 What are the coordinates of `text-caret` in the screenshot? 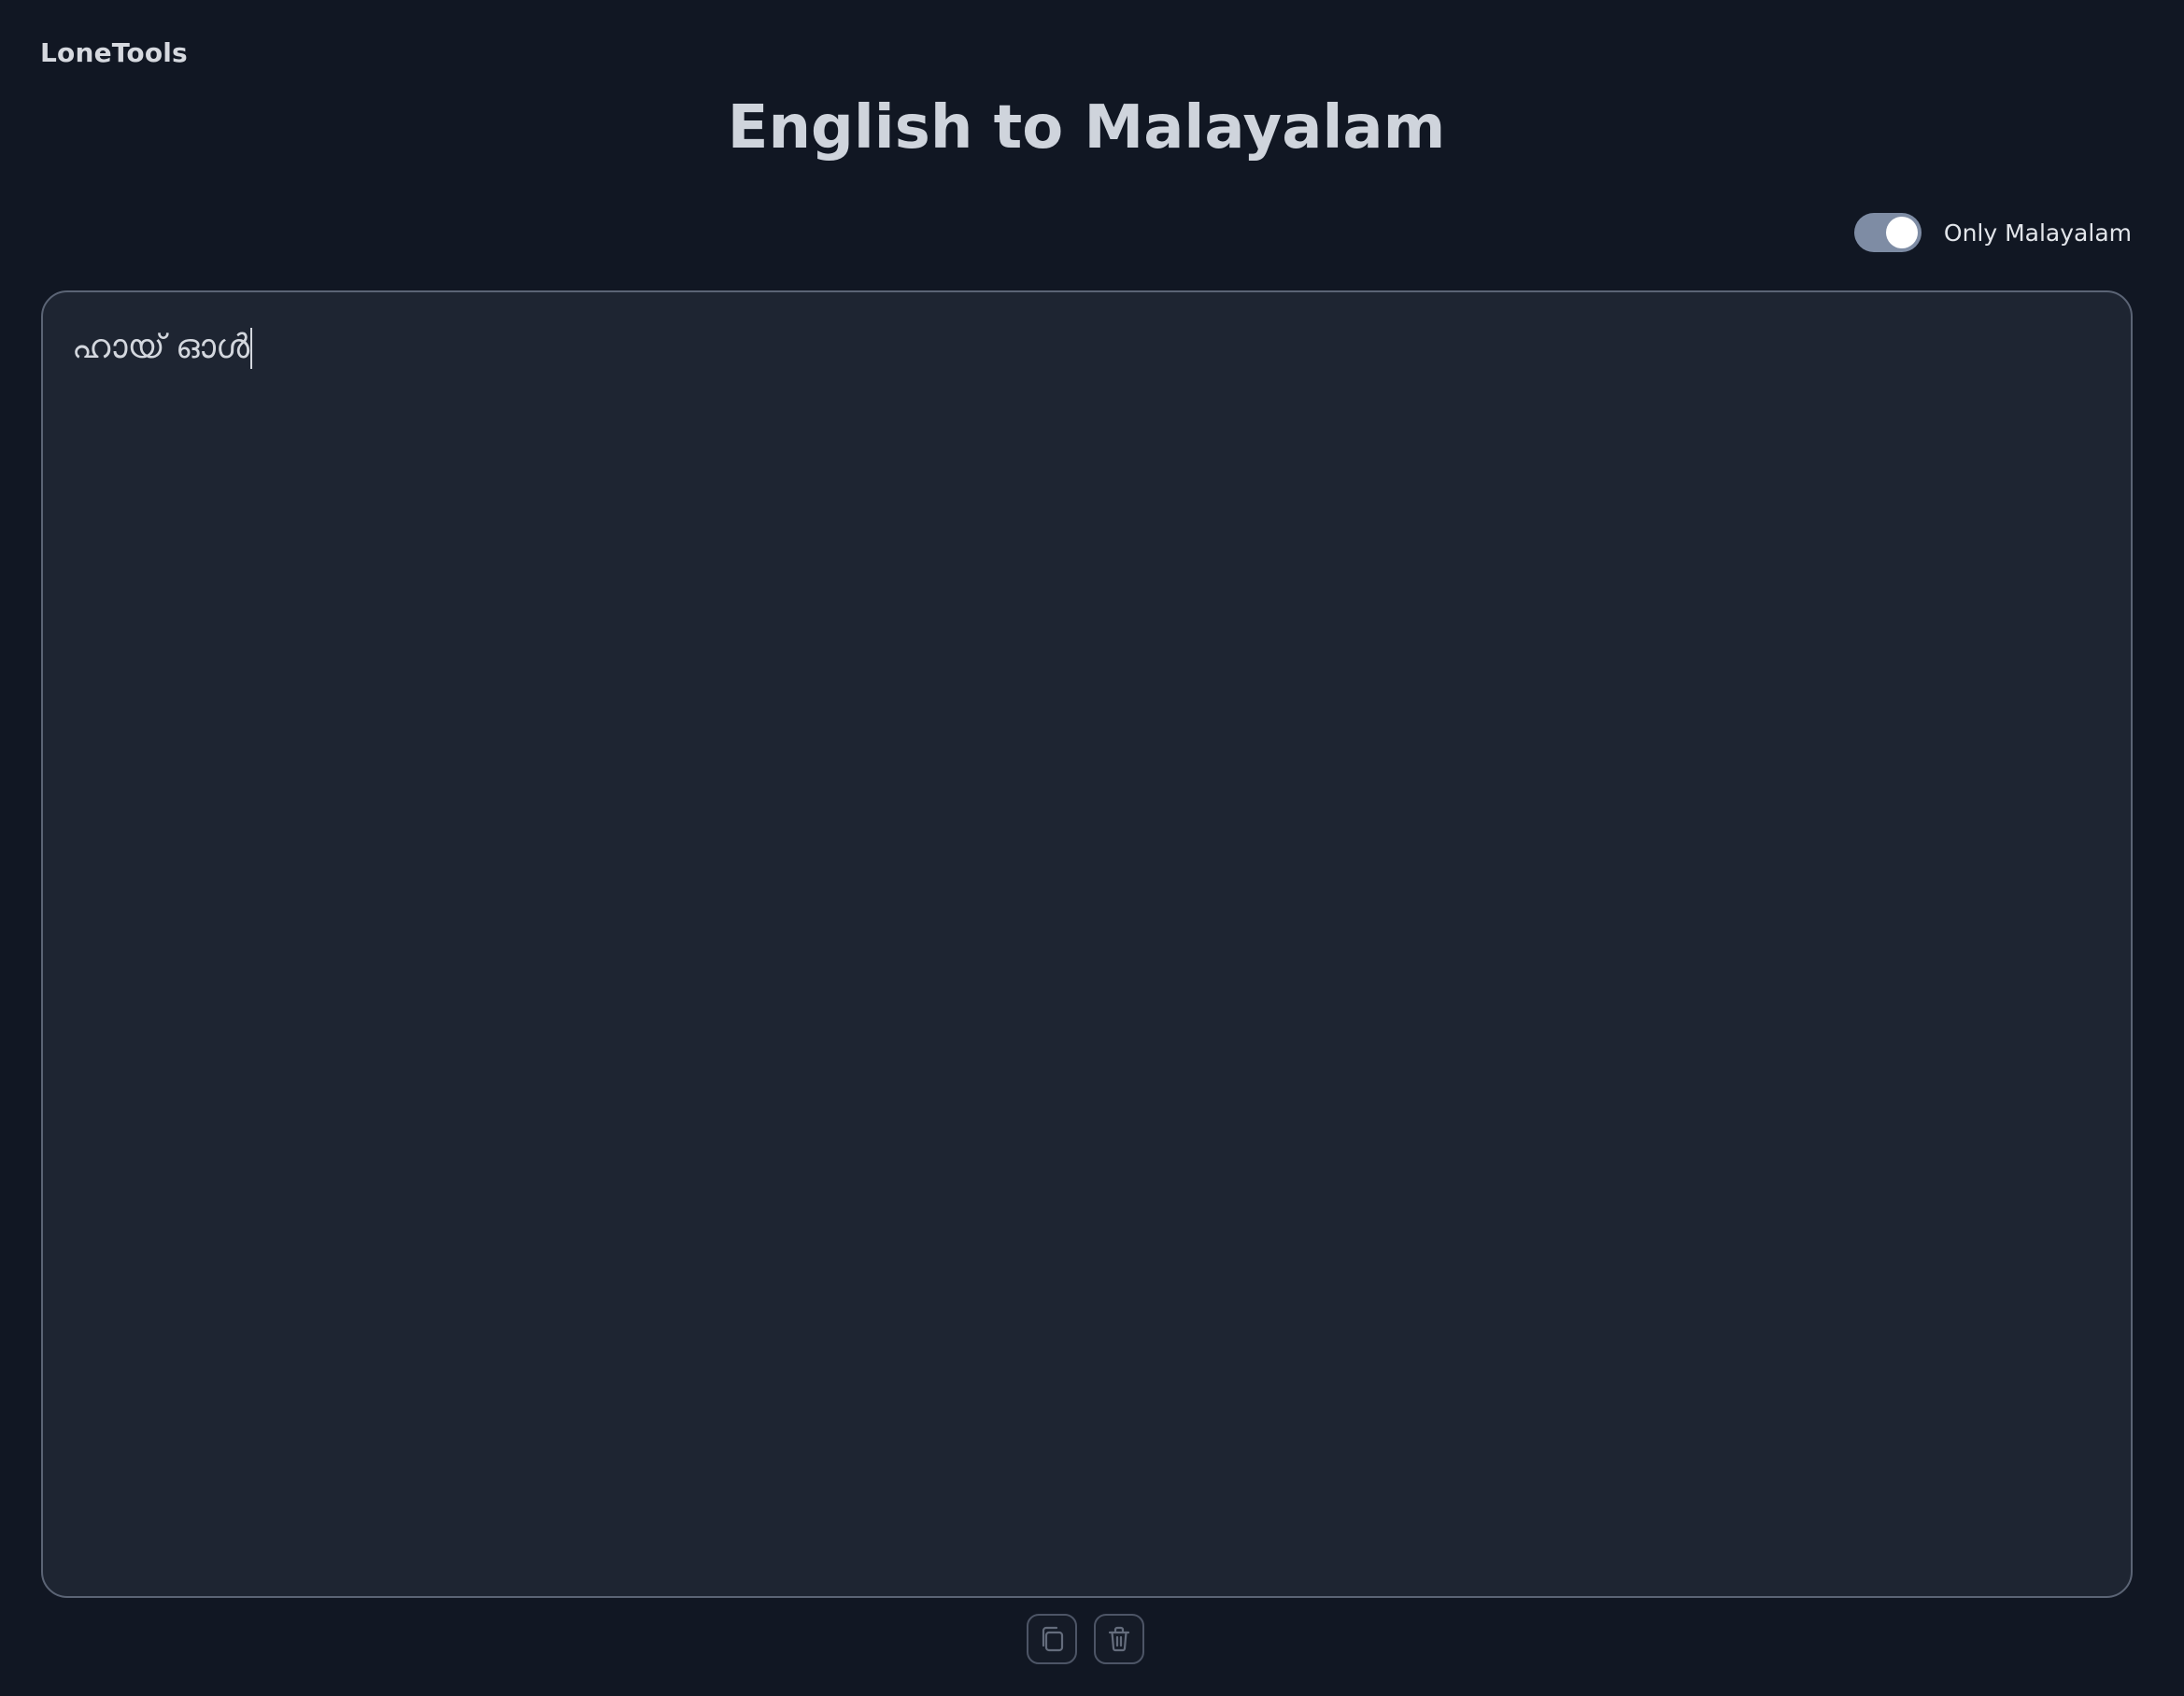 It's located at (252, 348).